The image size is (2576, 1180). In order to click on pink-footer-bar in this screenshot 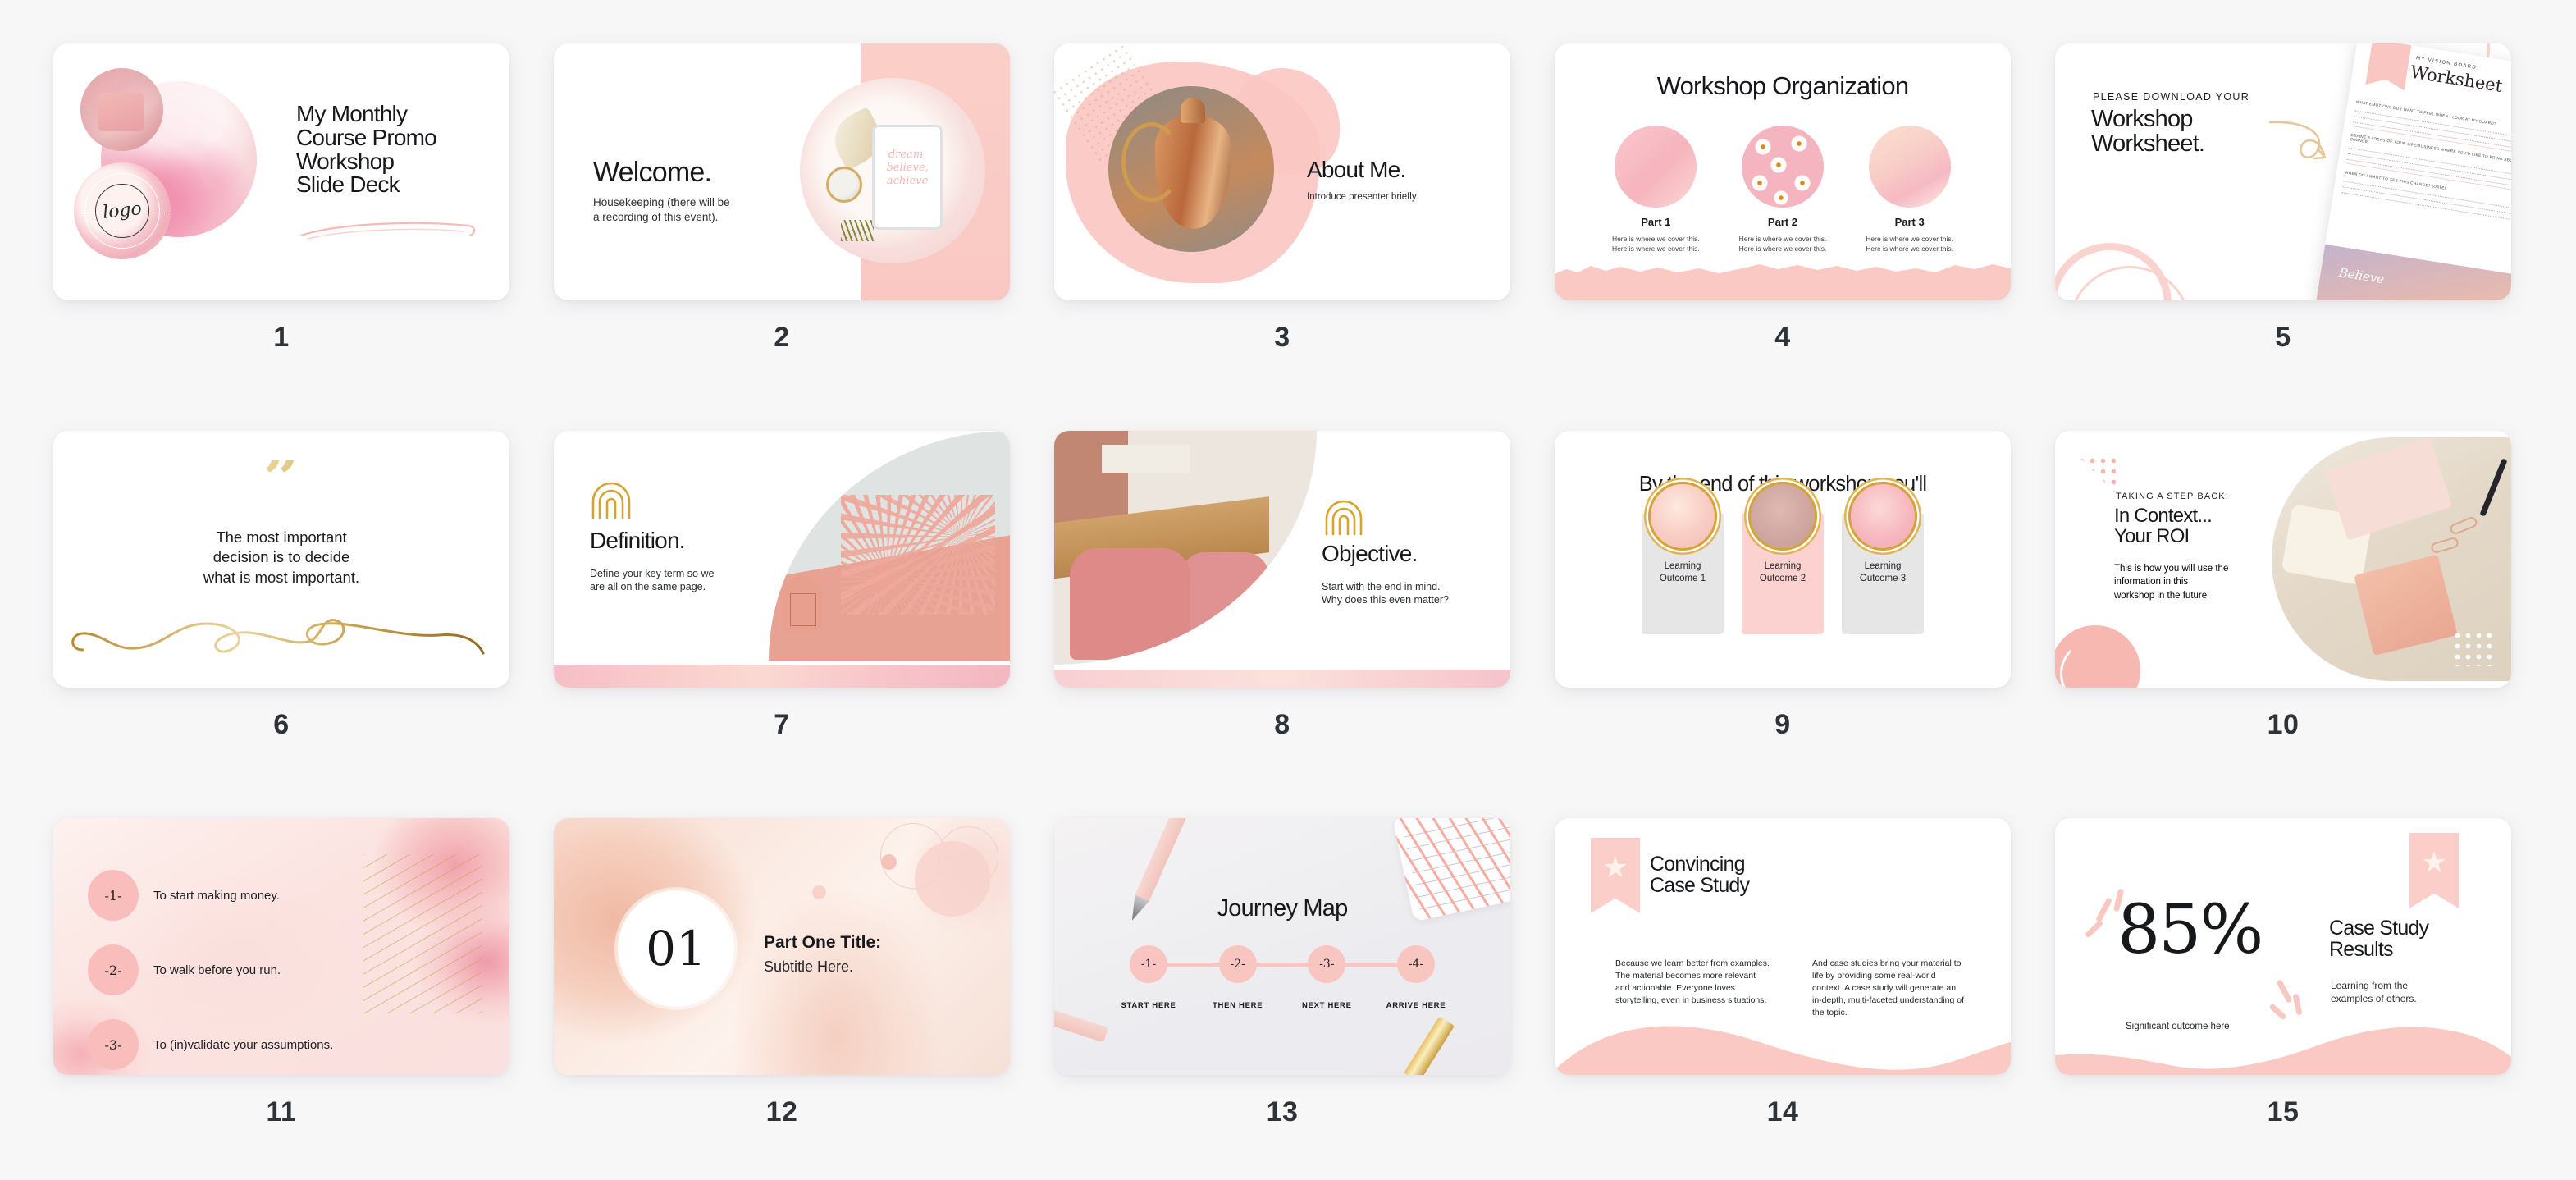, I will do `click(782, 676)`.